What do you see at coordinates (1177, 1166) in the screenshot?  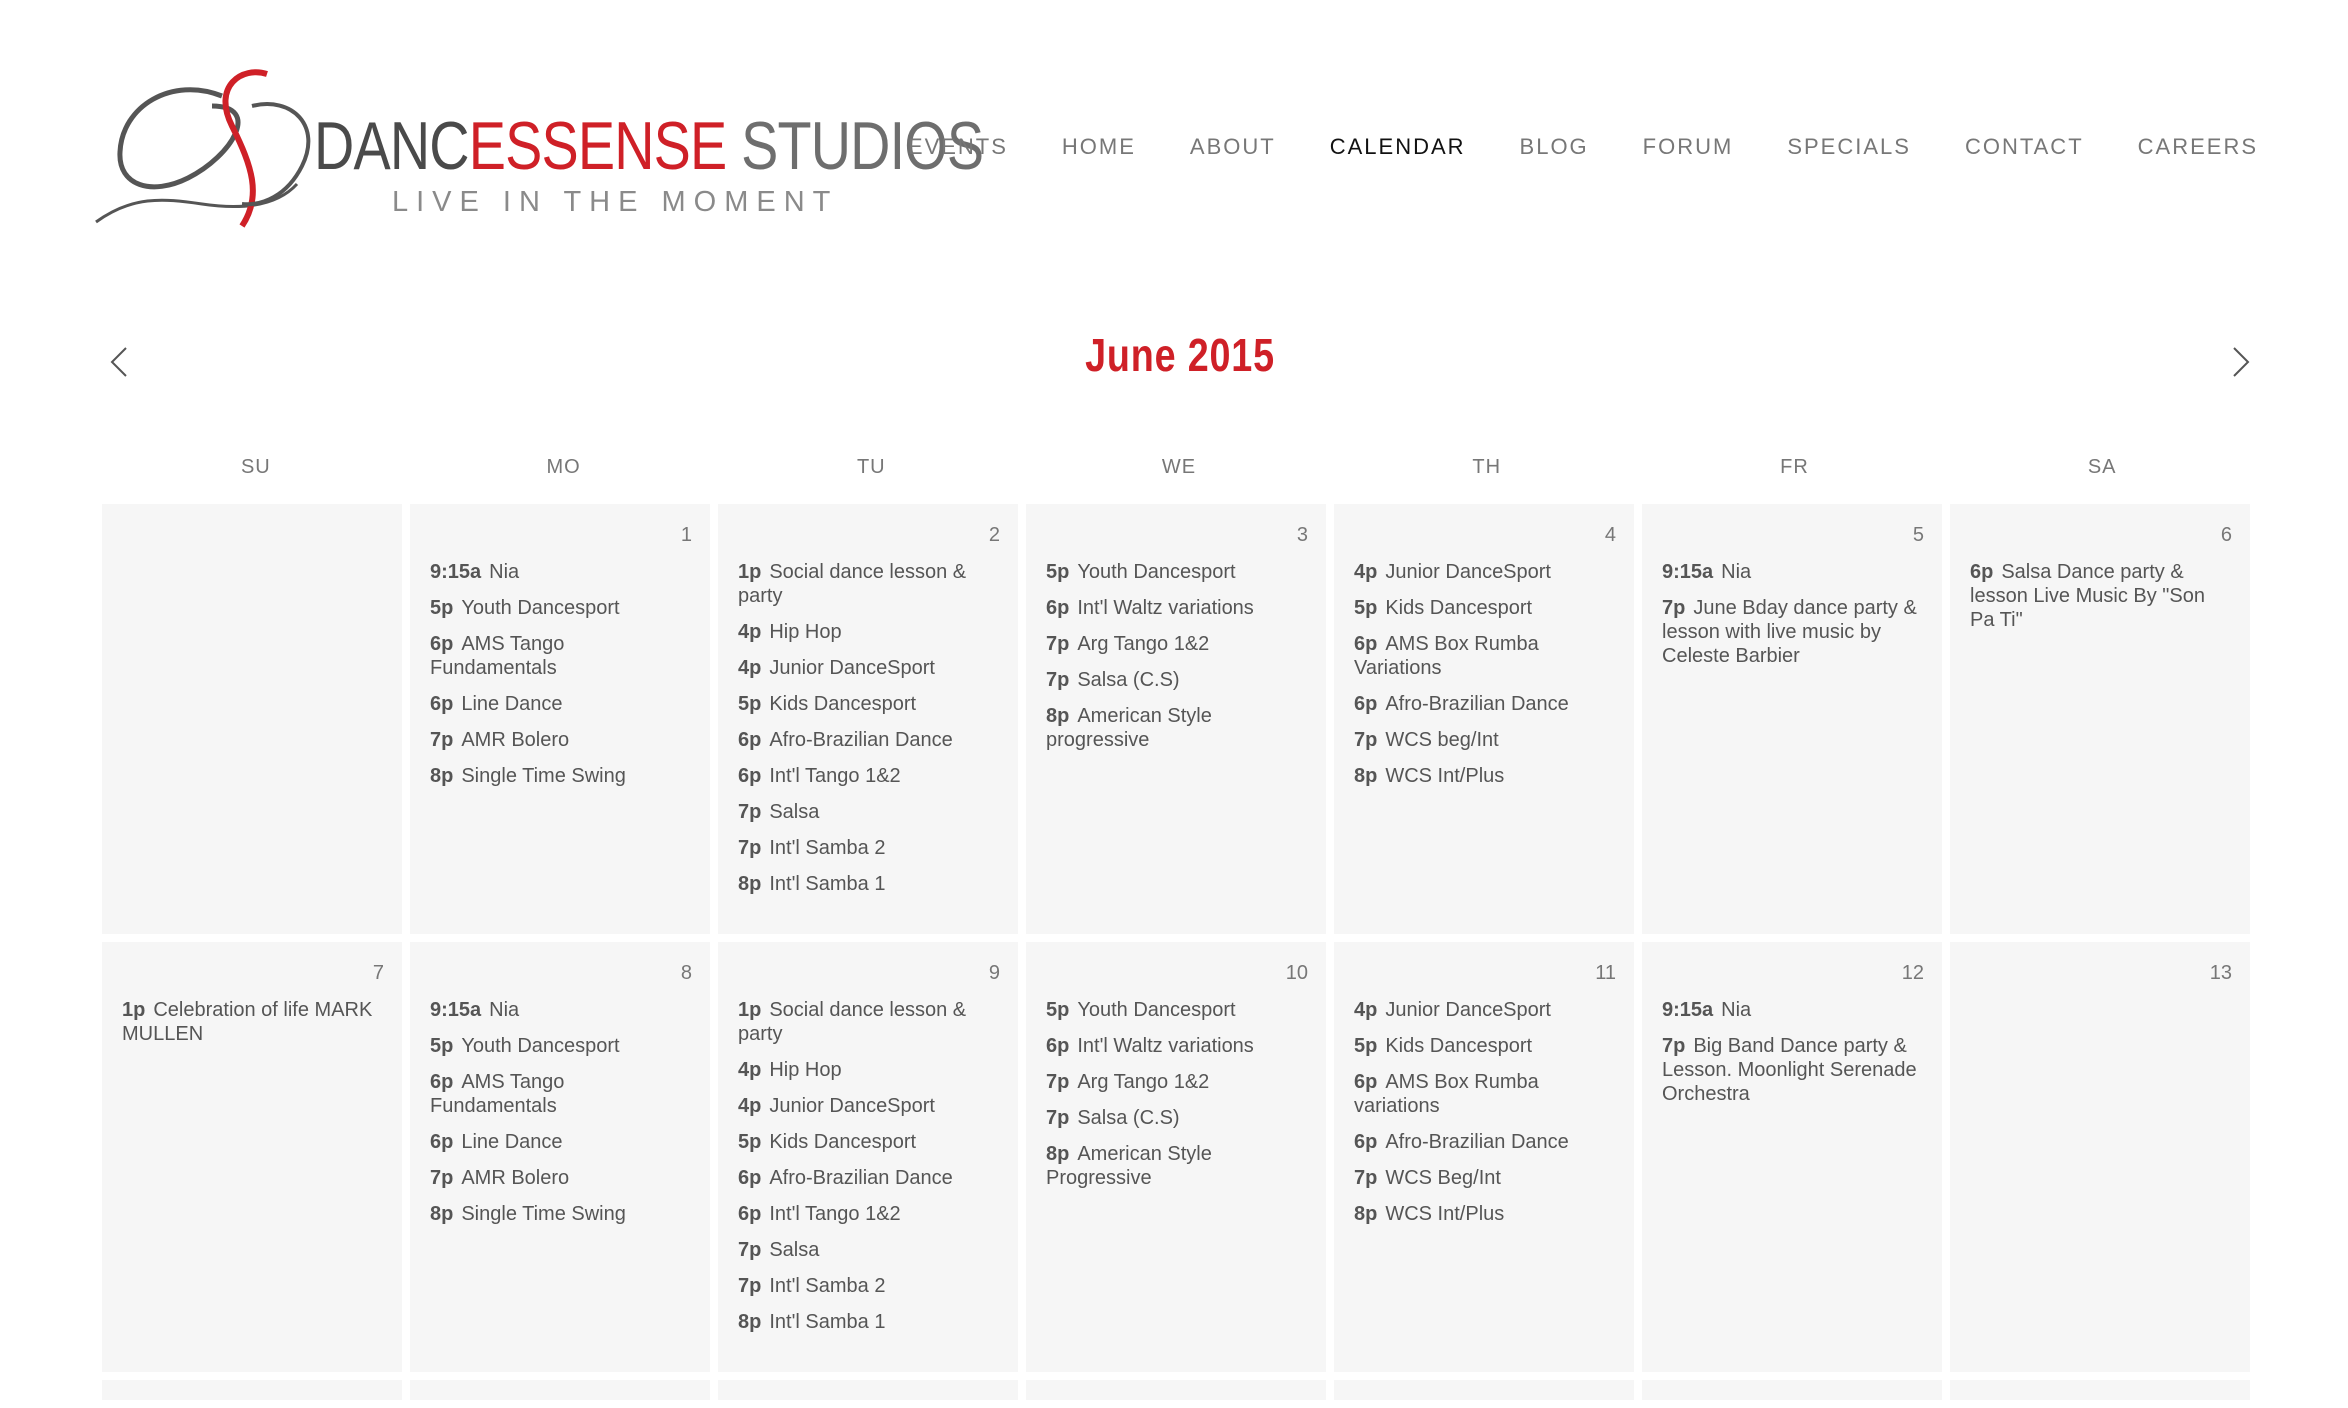 I see `calendar-event: 8p American Style Progressive` at bounding box center [1177, 1166].